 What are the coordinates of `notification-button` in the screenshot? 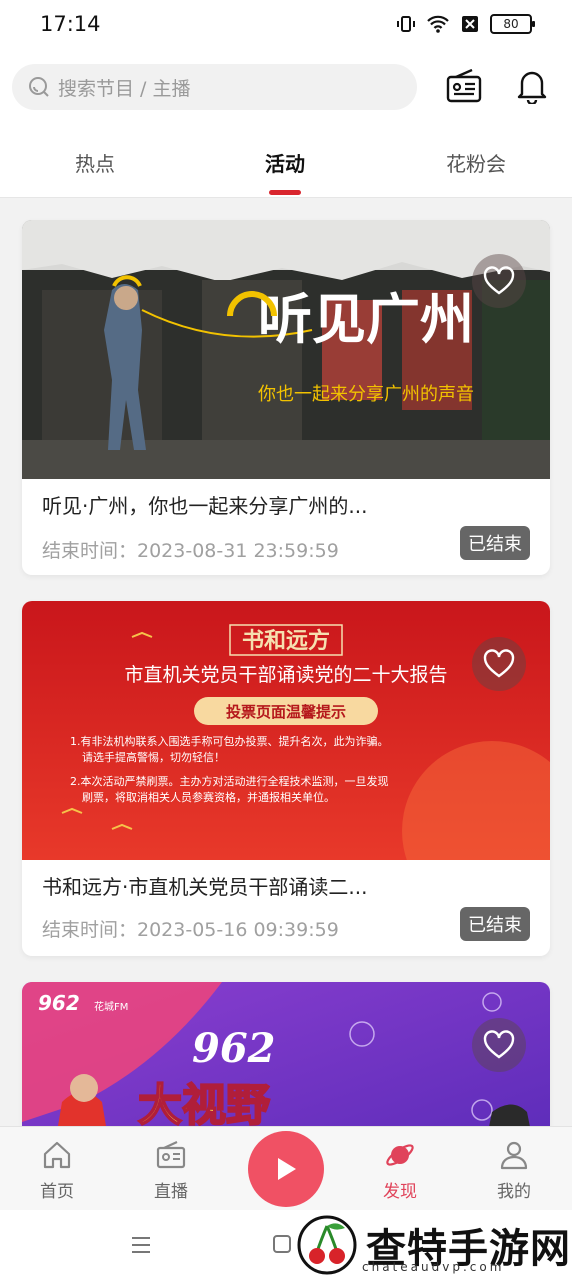 It's located at (532, 86).